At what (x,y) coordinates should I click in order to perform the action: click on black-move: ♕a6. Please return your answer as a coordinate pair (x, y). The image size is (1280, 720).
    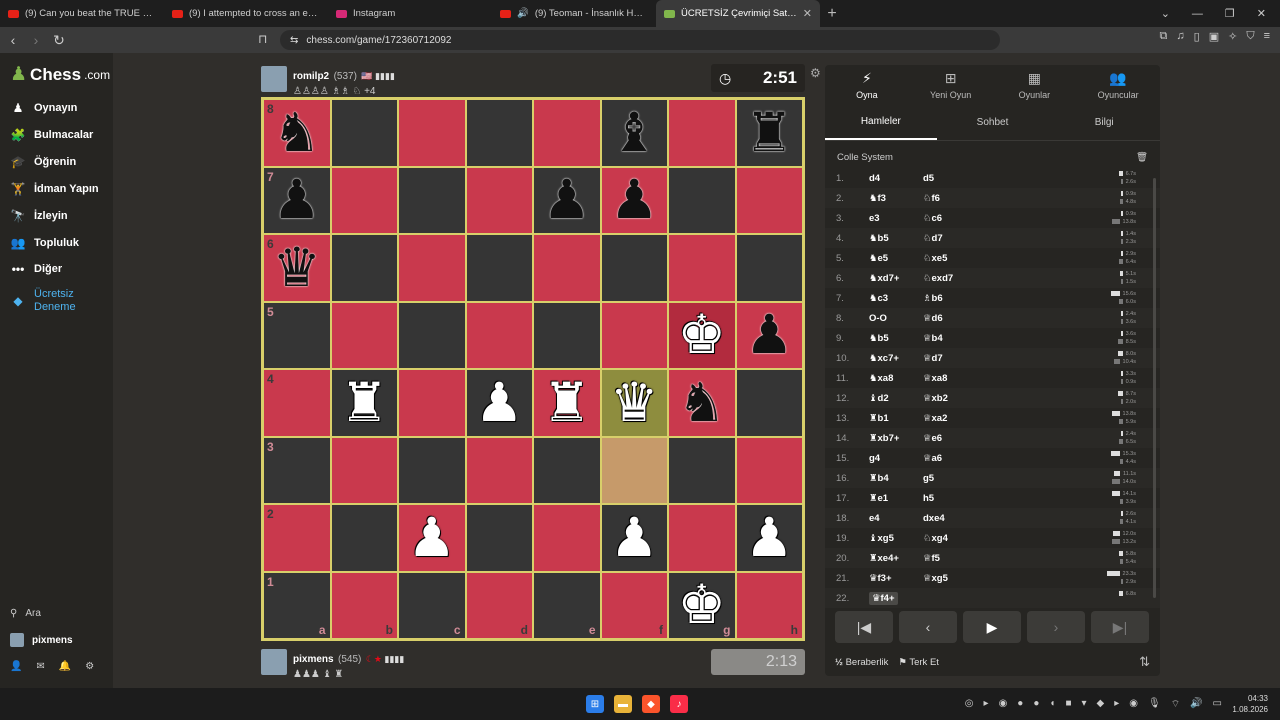
    Looking at the image, I should click on (993, 458).